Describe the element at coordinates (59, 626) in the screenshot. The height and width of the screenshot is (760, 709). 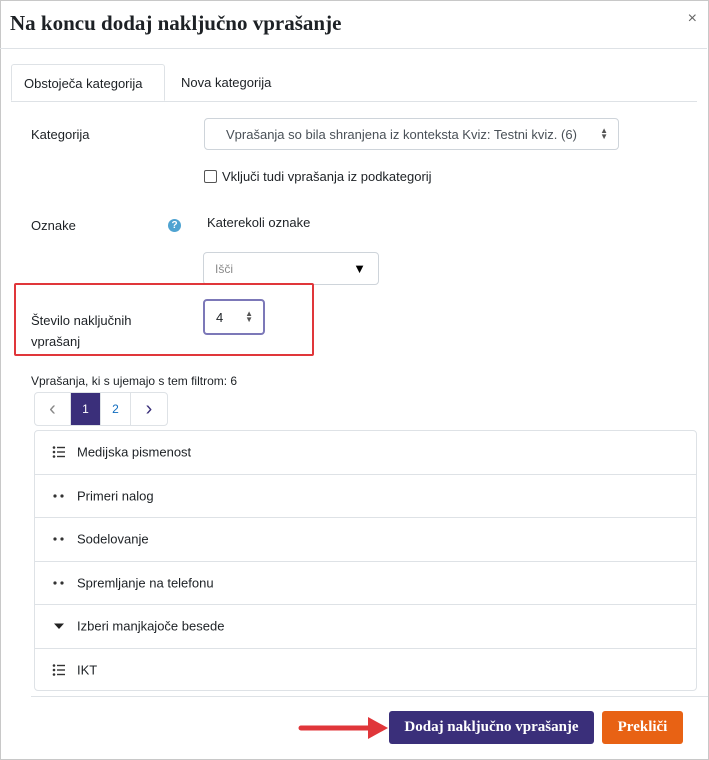
I see `gapselect-icon` at that location.